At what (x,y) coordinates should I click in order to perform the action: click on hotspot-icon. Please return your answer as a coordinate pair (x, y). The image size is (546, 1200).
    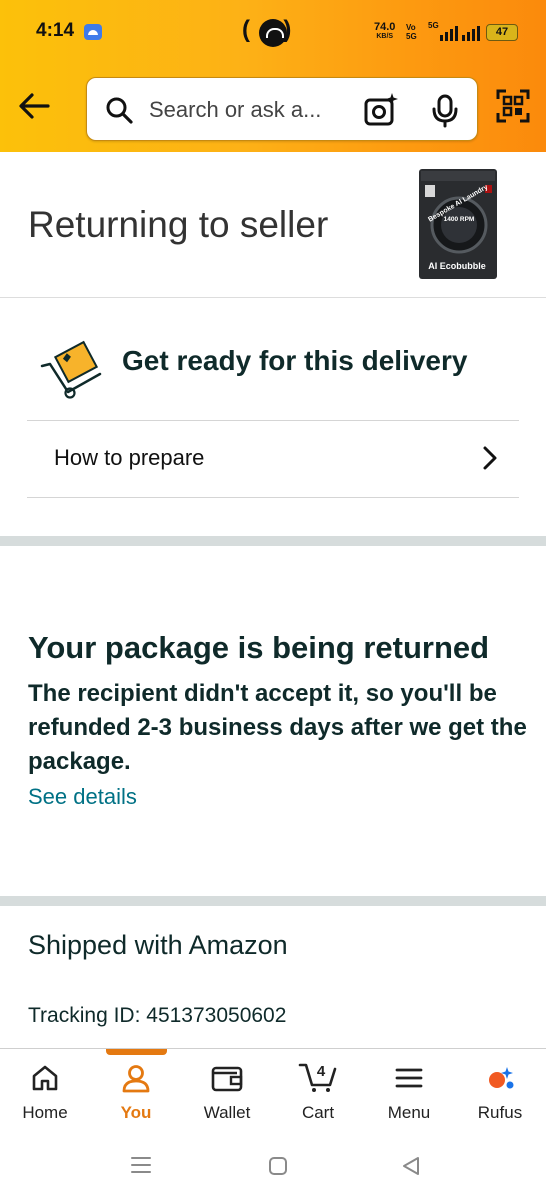
    Looking at the image, I should click on (273, 33).